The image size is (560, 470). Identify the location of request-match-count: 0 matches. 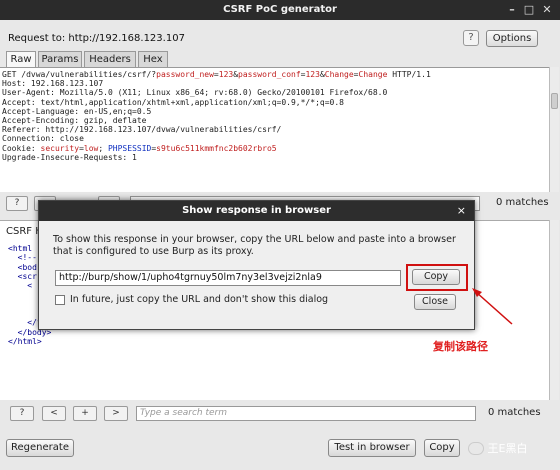
(522, 202).